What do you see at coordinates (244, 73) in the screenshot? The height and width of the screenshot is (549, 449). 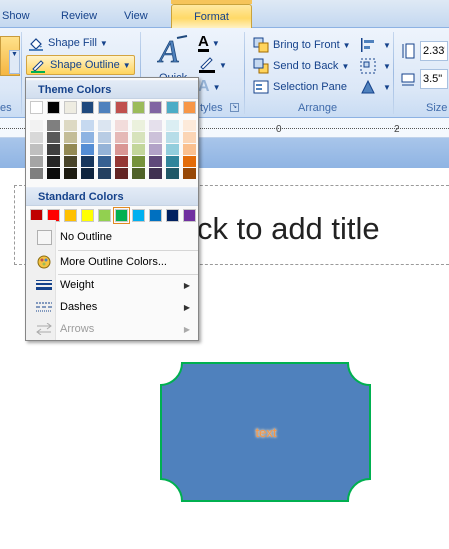 I see `group-separator` at bounding box center [244, 73].